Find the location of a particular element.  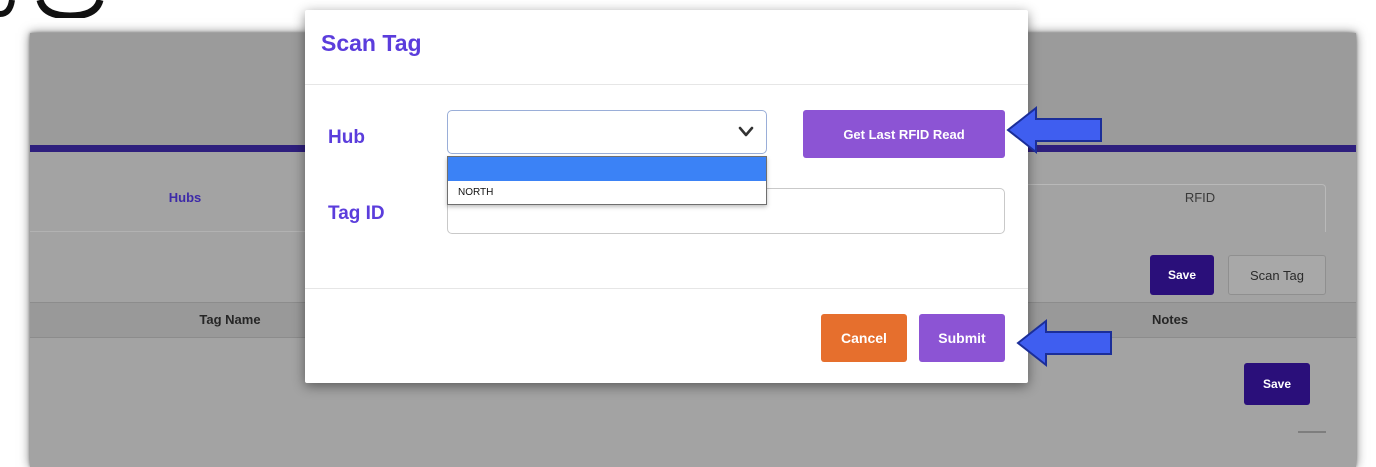

cancel-button: Cancel is located at coordinates (864, 338).